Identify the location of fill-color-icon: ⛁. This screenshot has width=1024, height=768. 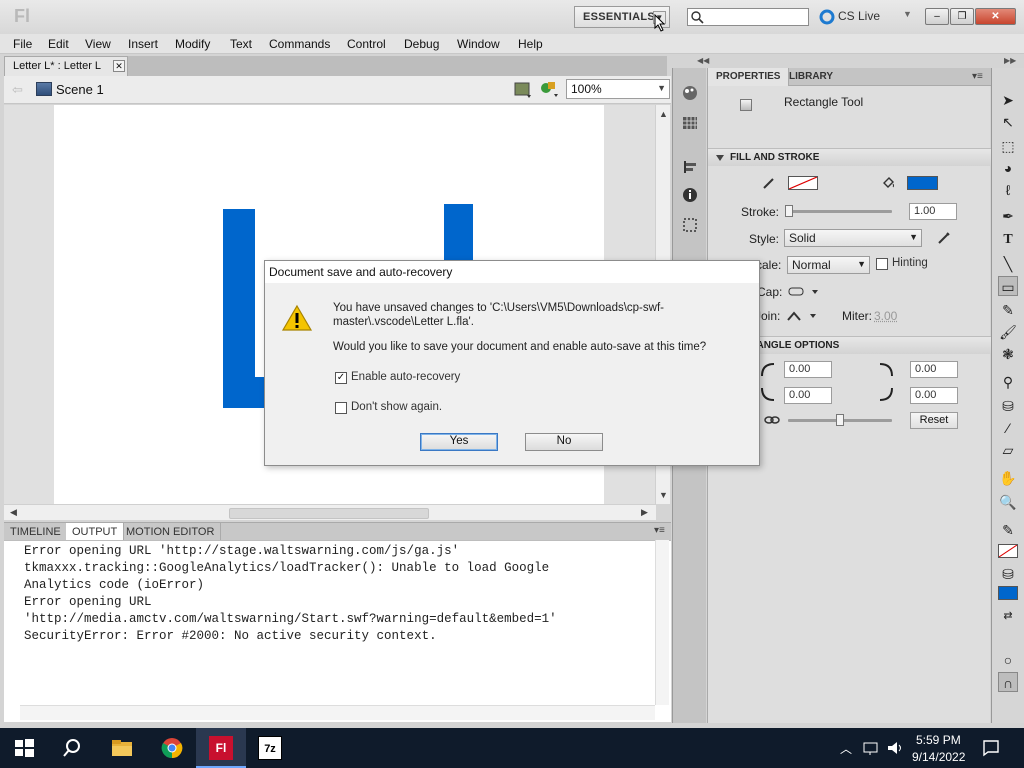
(1008, 574).